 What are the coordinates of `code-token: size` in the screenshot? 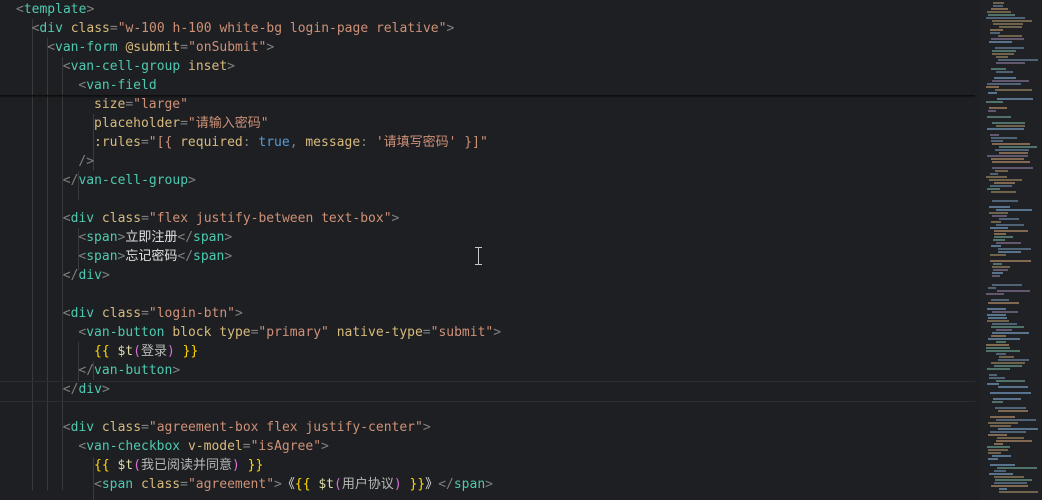 It's located at (110, 104).